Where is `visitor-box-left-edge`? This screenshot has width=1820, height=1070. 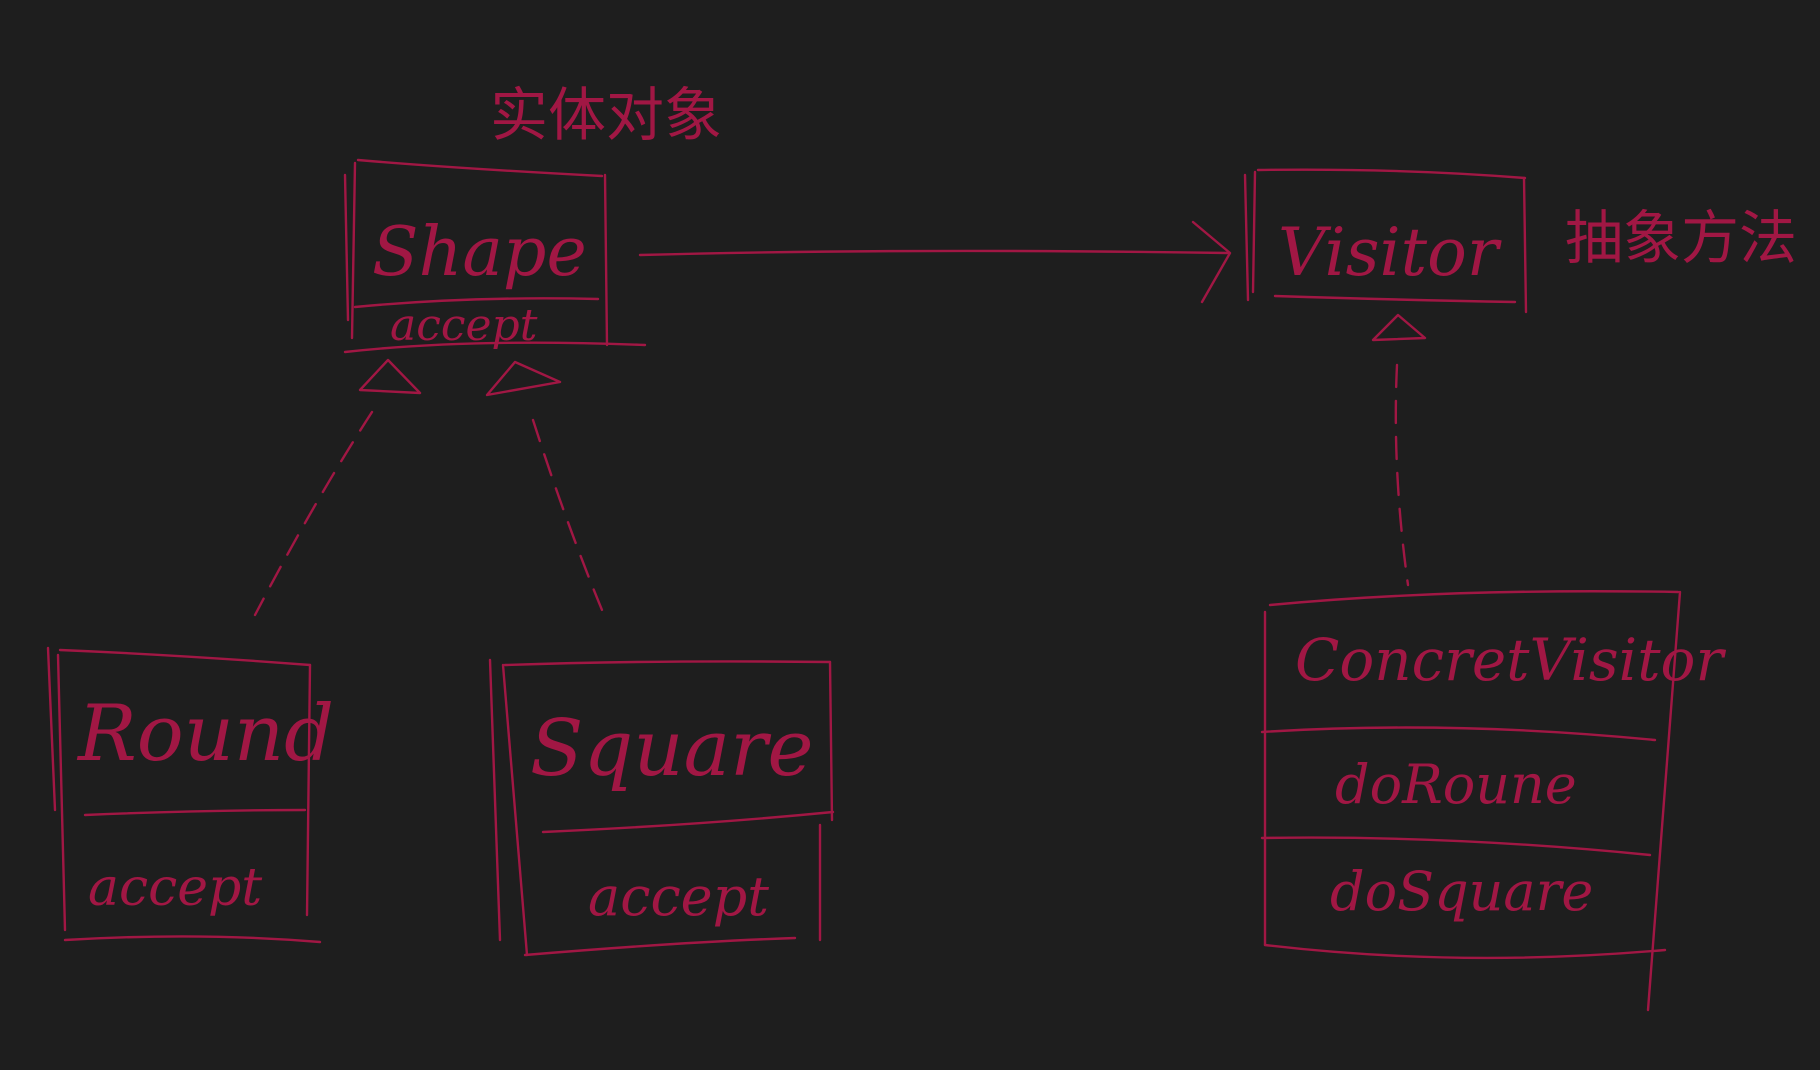 visitor-box-left-edge is located at coordinates (1246, 237).